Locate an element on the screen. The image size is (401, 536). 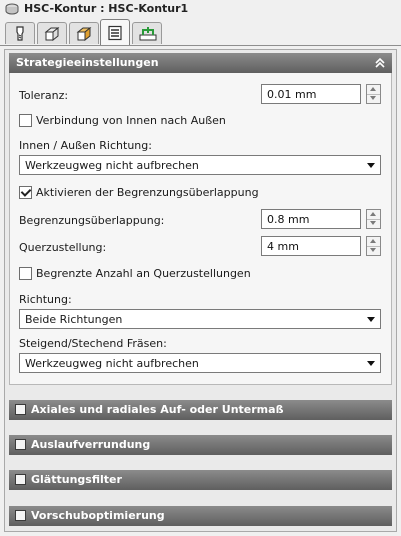
tool-icon is located at coordinates (20, 33).